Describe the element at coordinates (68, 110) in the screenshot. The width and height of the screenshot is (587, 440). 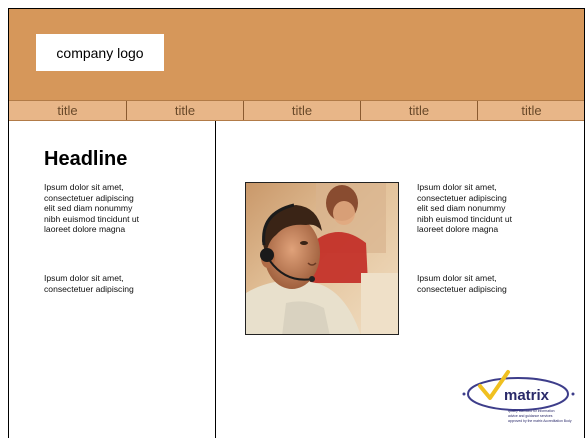
I see `nav-item-1: title` at that location.